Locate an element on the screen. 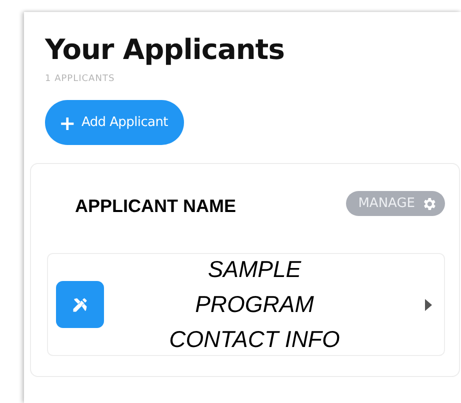 The image size is (461, 403). settings-icon is located at coordinates (429, 204).